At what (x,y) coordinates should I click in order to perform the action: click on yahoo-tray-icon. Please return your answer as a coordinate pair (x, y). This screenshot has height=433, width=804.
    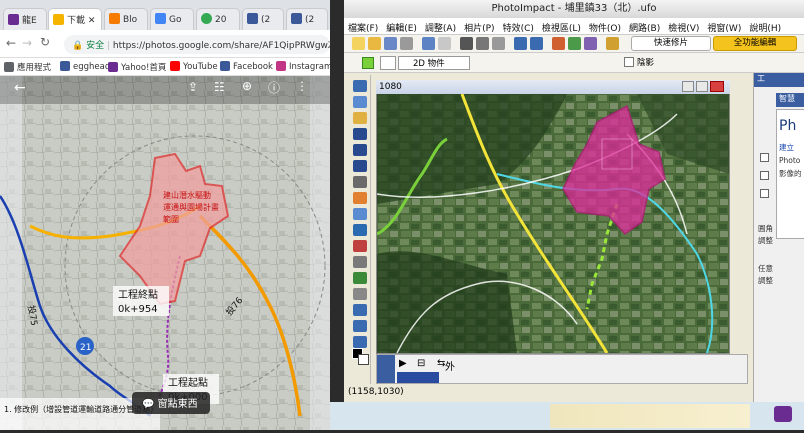
    Looking at the image, I should click on (783, 414).